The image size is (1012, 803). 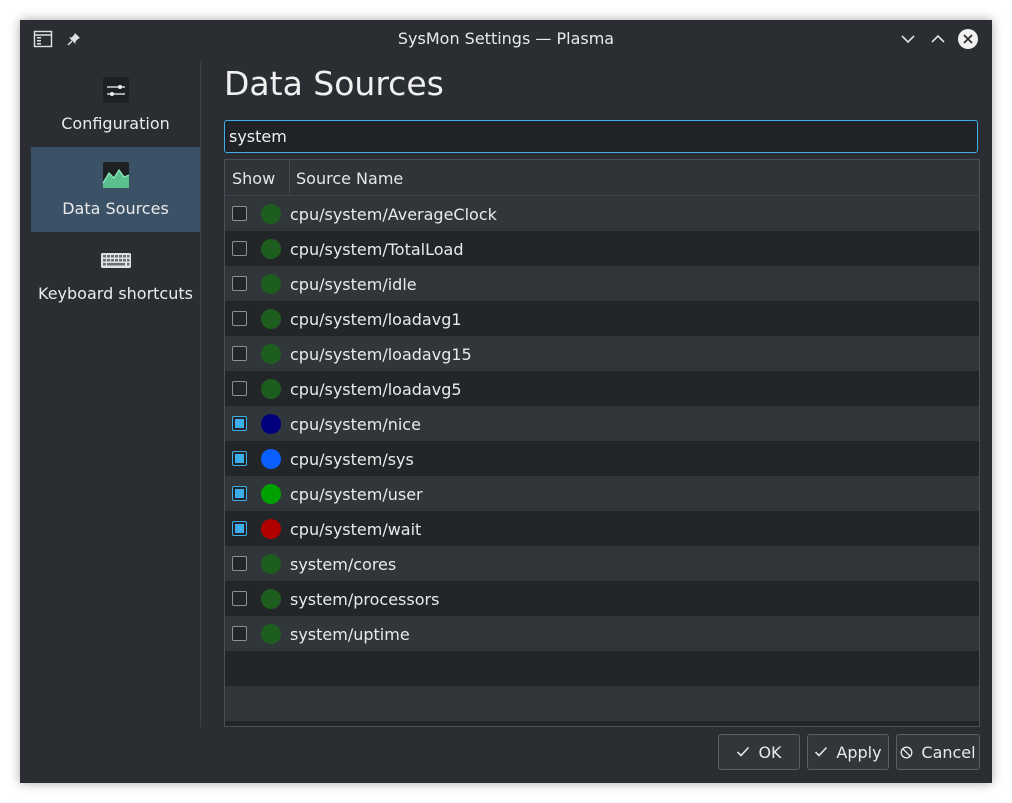 I want to click on cancel-label: Cancel, so click(x=948, y=752).